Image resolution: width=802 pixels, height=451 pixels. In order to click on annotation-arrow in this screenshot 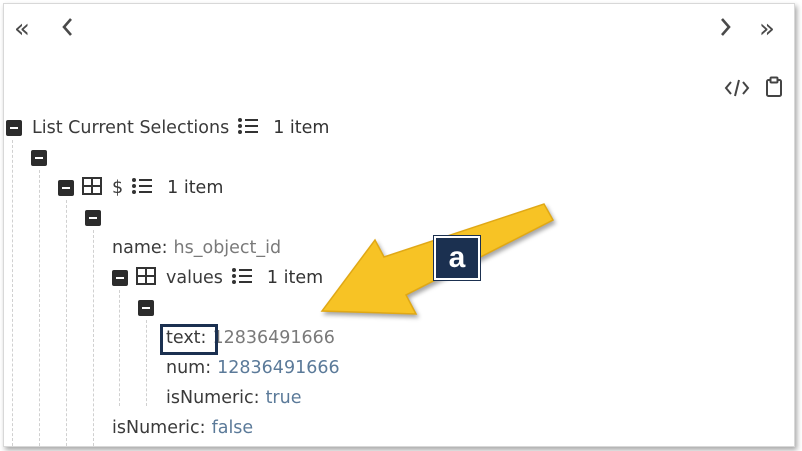, I will do `click(437, 259)`.